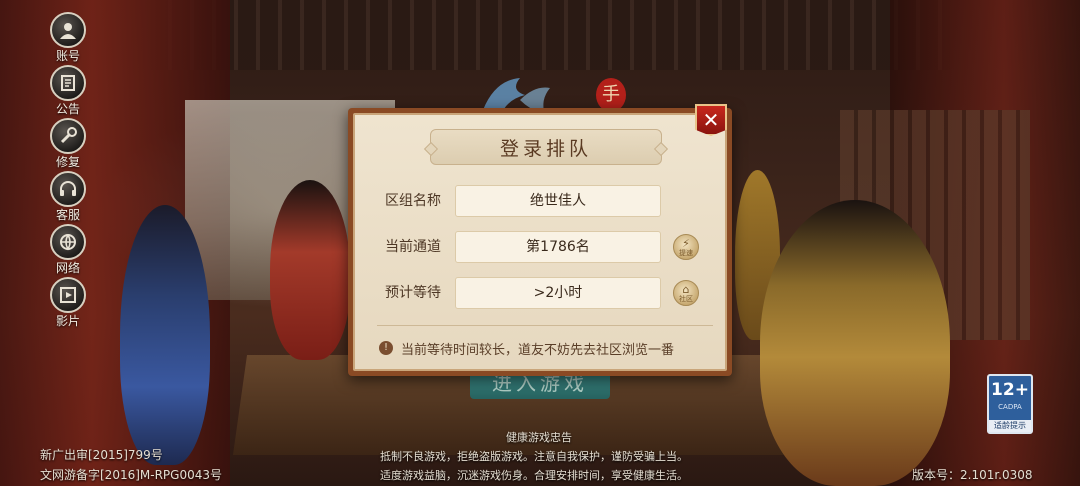 The height and width of the screenshot is (486, 1080). I want to click on side-item-label: 账号, so click(67, 56).